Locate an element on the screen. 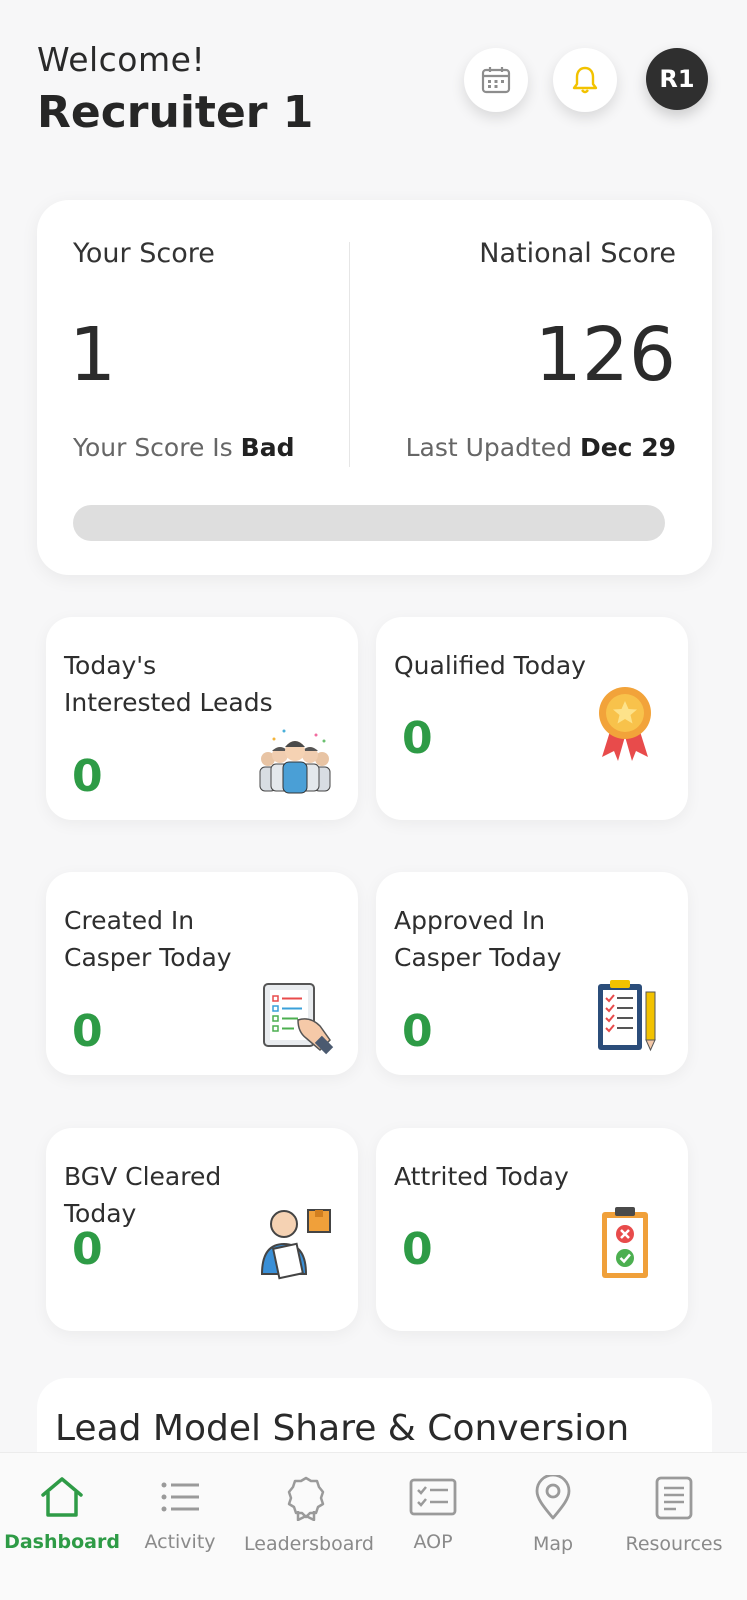  header: Welcome! Recruiter 1 is located at coordinates (175, 89).